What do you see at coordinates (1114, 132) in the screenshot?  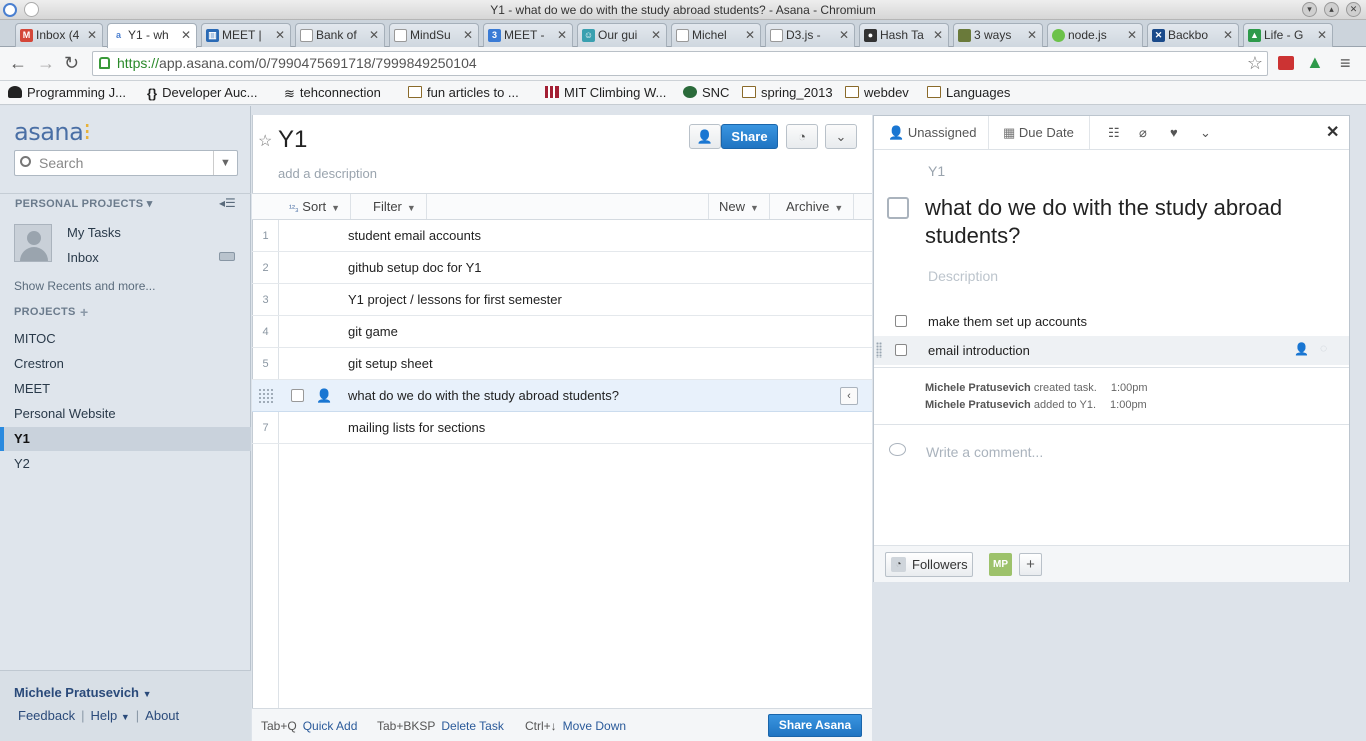 I see `subtasks-icon: ☷` at bounding box center [1114, 132].